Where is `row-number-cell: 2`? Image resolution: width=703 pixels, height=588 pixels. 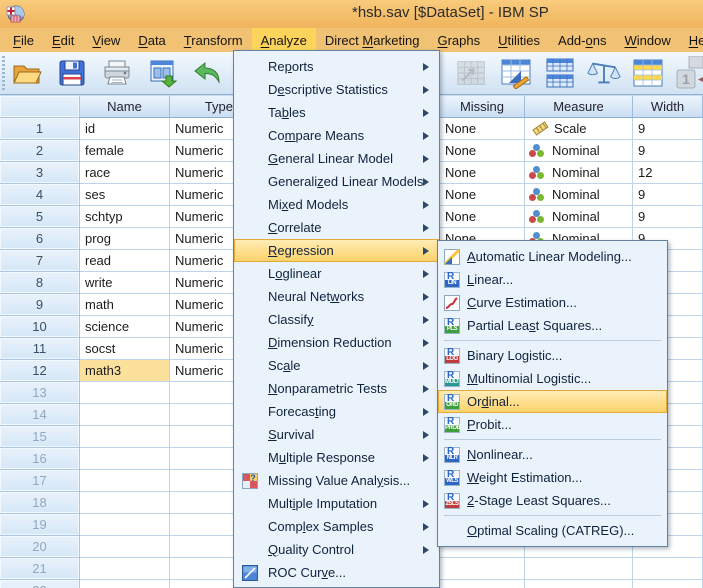 row-number-cell: 2 is located at coordinates (40, 151).